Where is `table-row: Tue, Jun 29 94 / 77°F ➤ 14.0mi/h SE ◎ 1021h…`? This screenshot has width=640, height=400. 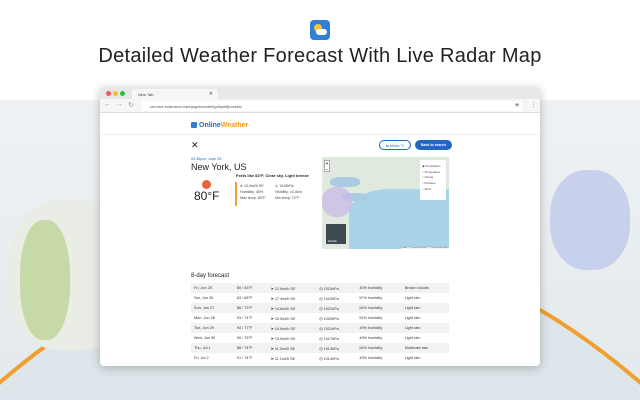
table-row: Tue, Jun 29 94 / 77°F ➤ 14.0mi/h SE ◎ 1021h… is located at coordinates (320, 328).